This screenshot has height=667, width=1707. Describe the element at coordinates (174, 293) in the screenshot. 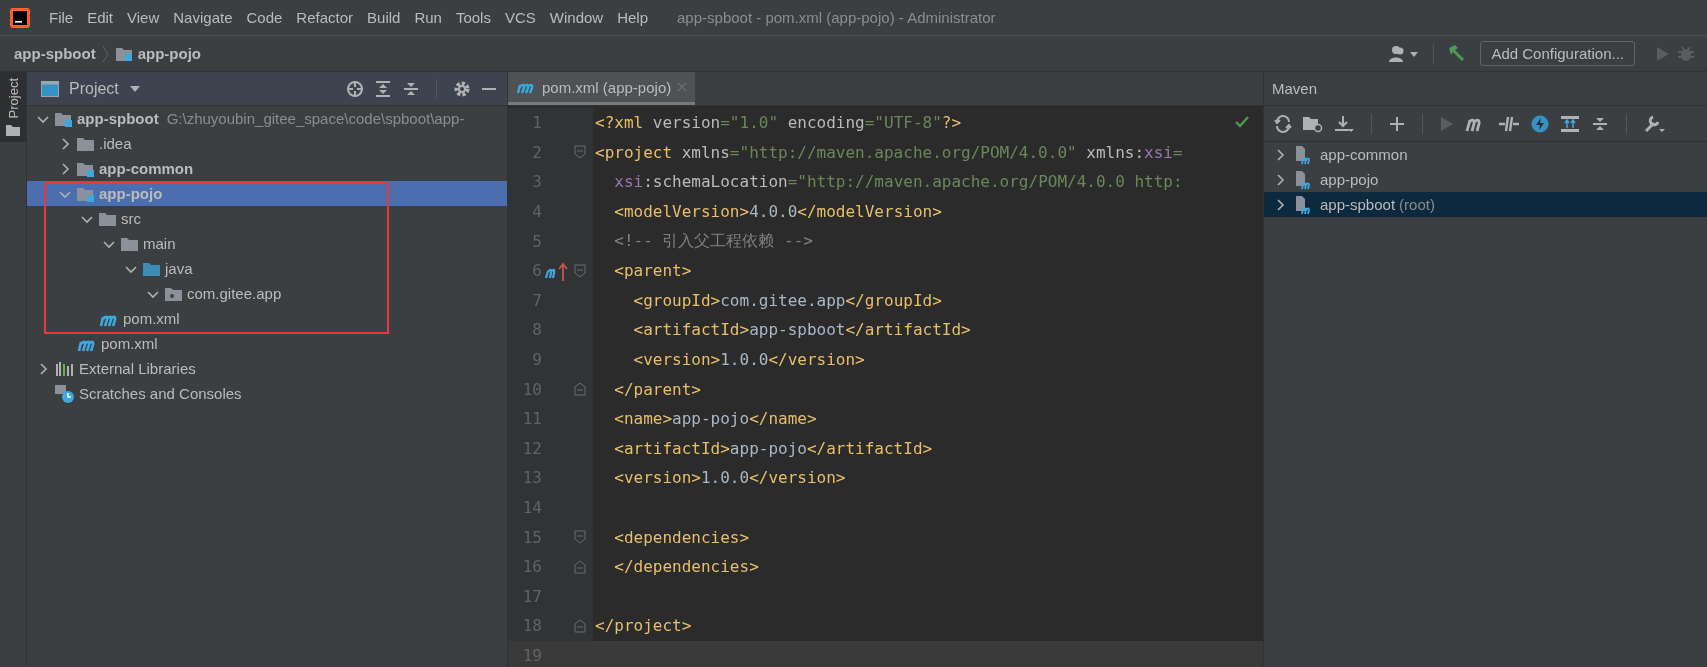

I see `package-icon` at that location.